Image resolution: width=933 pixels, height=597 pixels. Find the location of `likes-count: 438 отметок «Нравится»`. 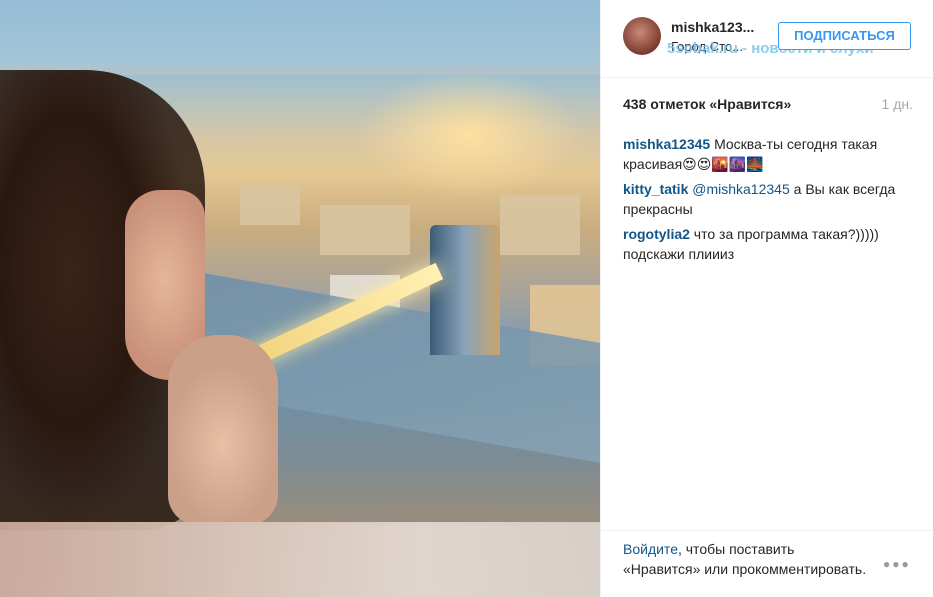

likes-count: 438 отметок «Нравится» is located at coordinates (707, 104).